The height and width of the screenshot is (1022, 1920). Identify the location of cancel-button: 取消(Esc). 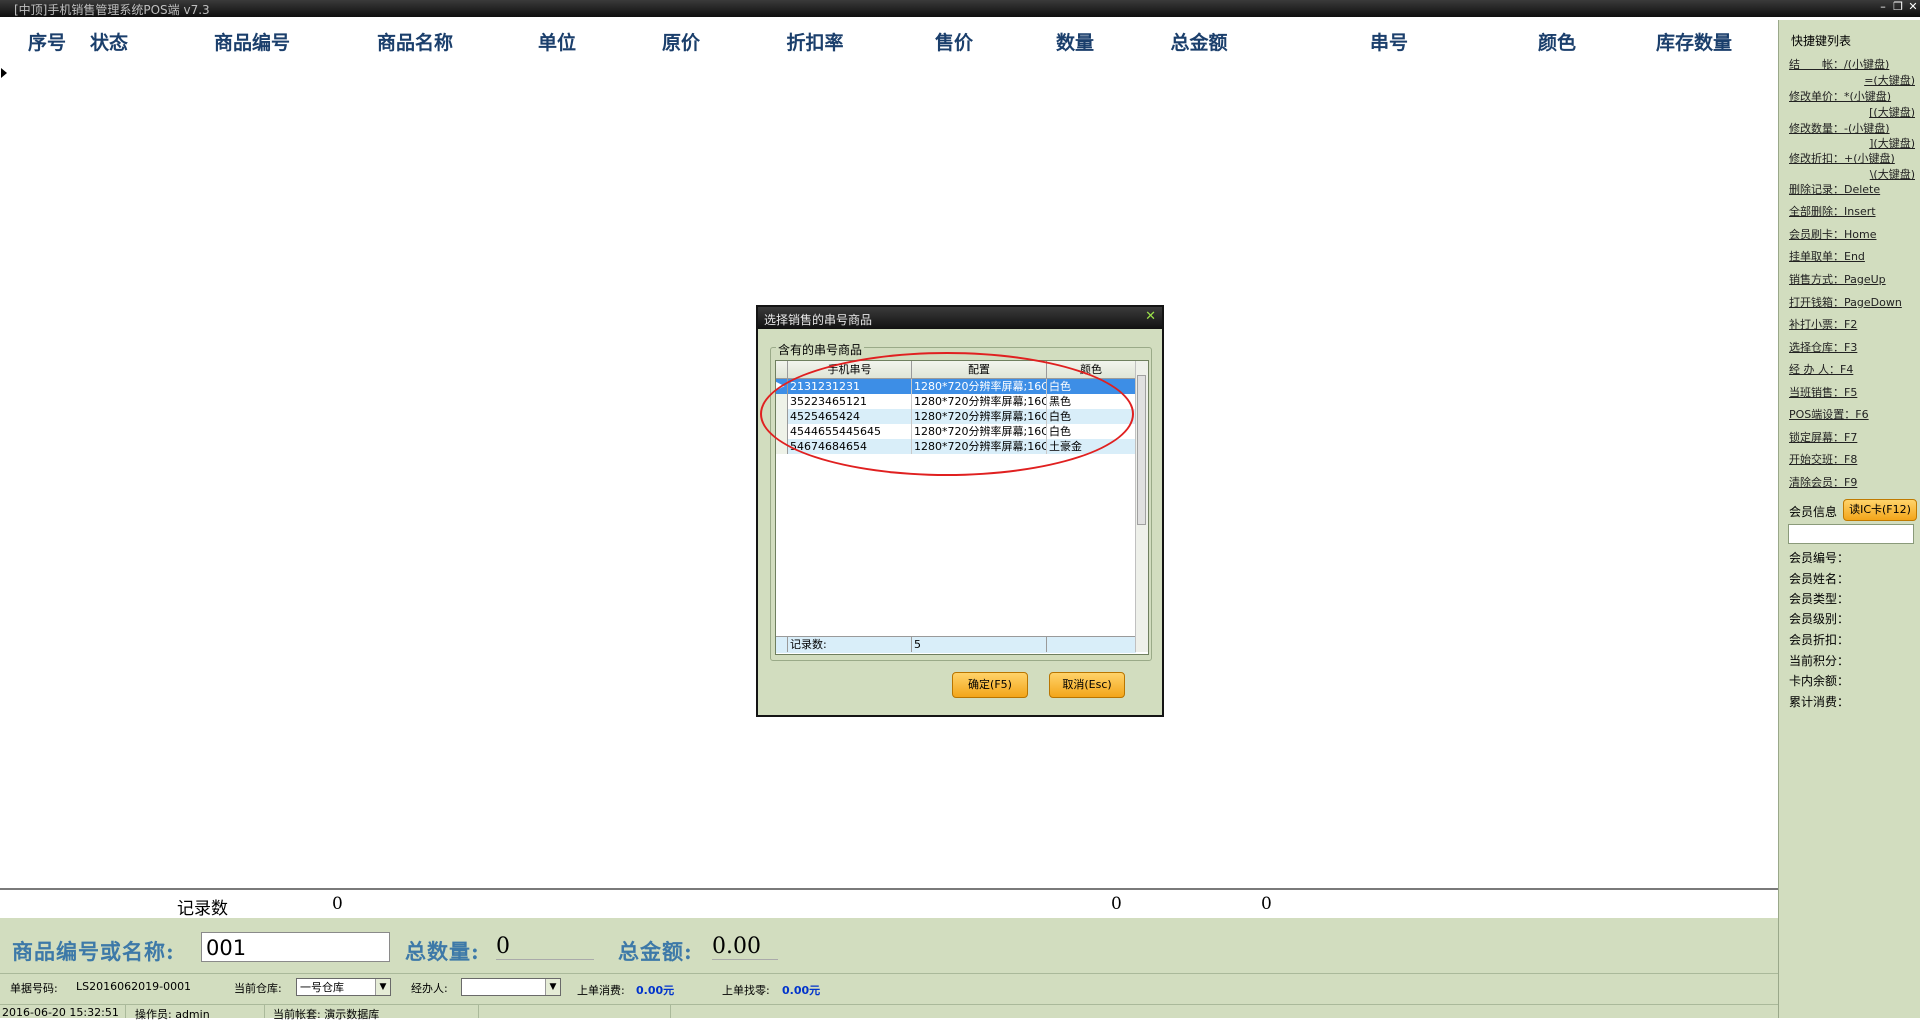
(1087, 685).